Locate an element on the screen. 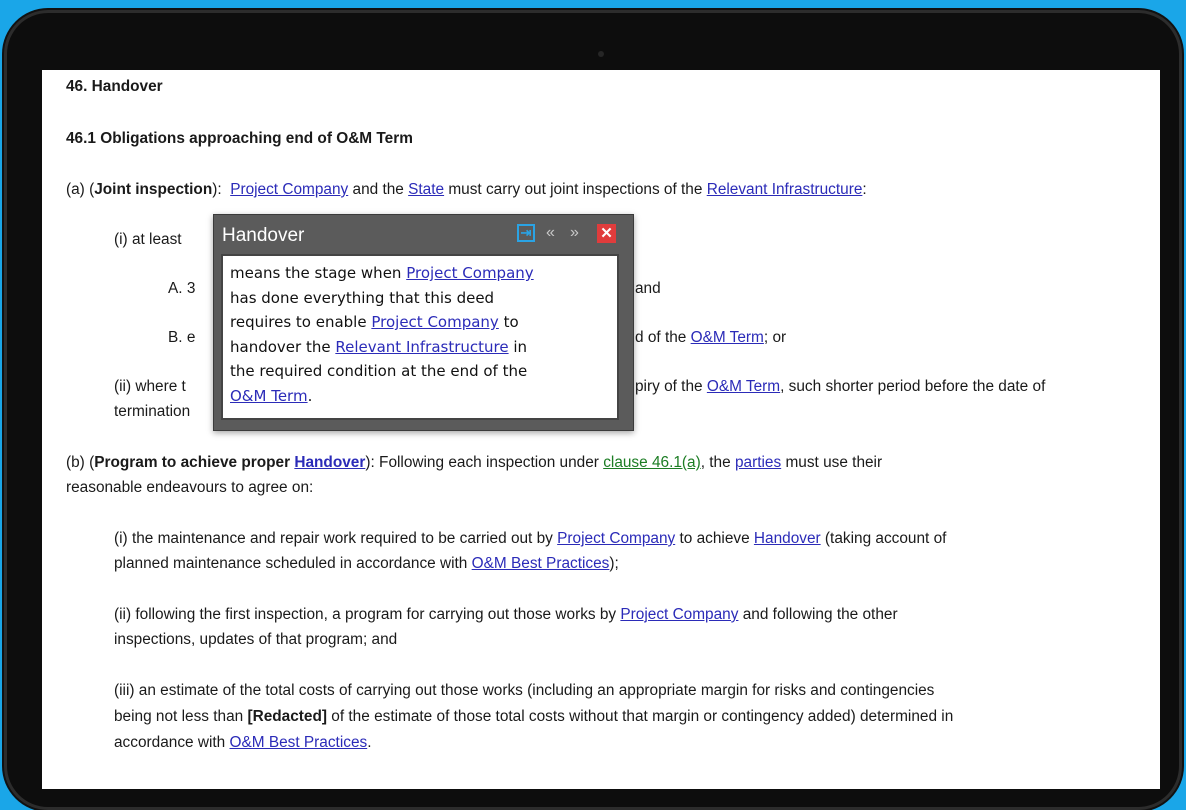  pin-to-panel-icon: ⇥ is located at coordinates (526, 233).